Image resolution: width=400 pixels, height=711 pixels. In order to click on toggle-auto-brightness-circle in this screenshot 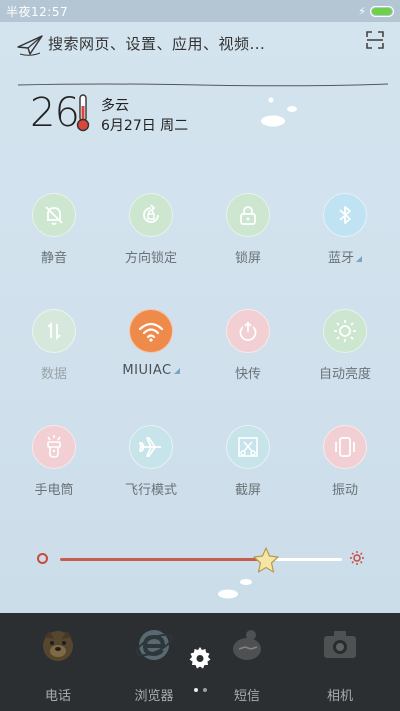, I will do `click(345, 331)`.